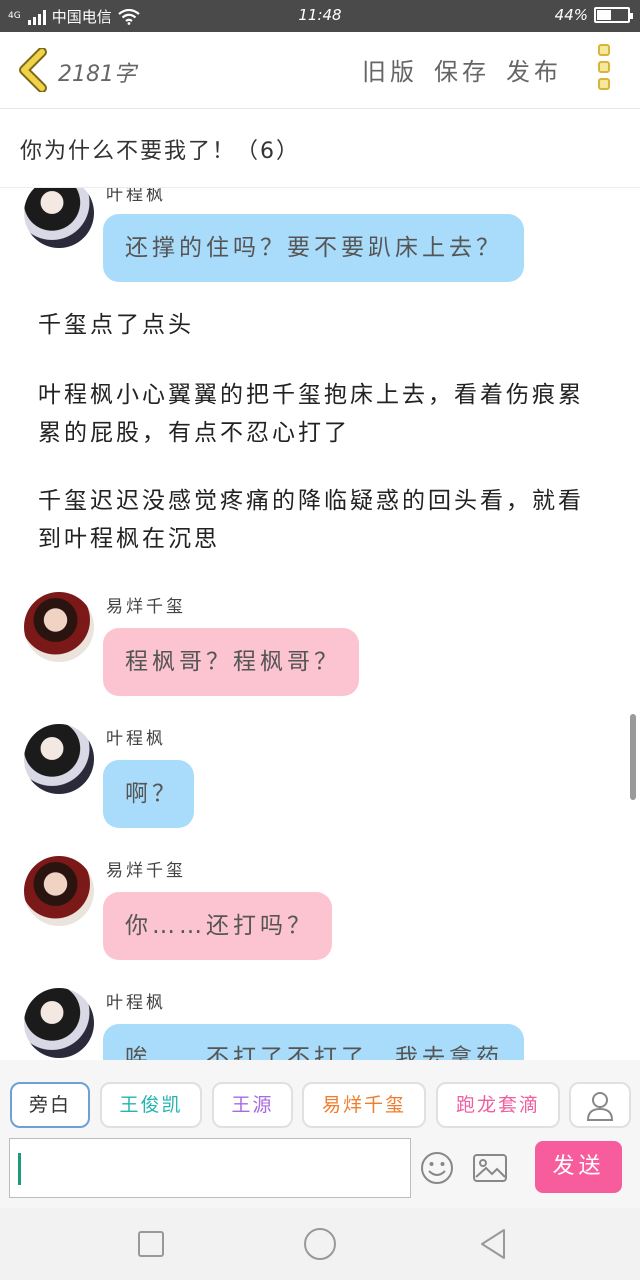 The image size is (640, 1280). What do you see at coordinates (252, 1105) in the screenshot?
I see `character-chip: 王源` at bounding box center [252, 1105].